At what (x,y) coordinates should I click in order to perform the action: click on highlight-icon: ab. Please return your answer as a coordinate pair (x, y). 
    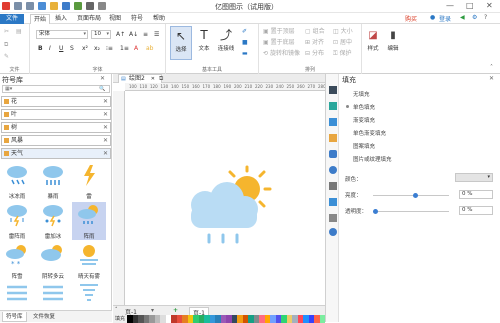
    Looking at the image, I should click on (150, 48).